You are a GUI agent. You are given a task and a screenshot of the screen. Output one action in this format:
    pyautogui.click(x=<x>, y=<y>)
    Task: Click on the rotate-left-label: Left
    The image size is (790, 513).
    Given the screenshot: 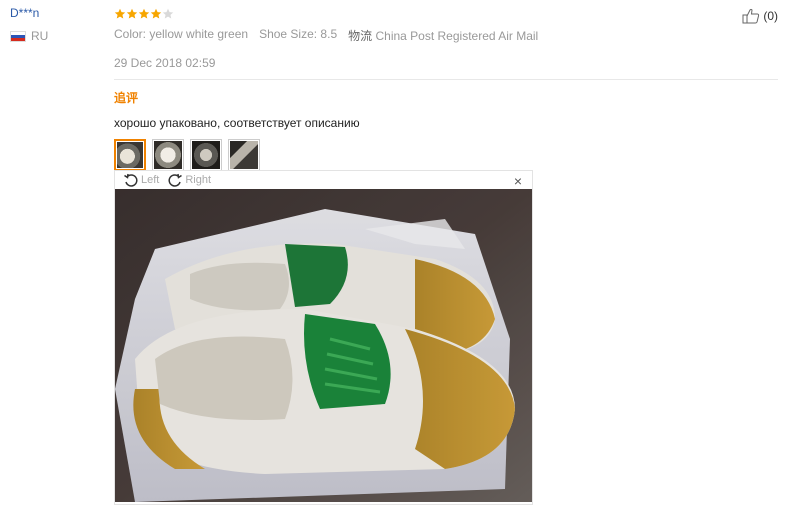 What is the action you would take?
    pyautogui.click(x=150, y=180)
    